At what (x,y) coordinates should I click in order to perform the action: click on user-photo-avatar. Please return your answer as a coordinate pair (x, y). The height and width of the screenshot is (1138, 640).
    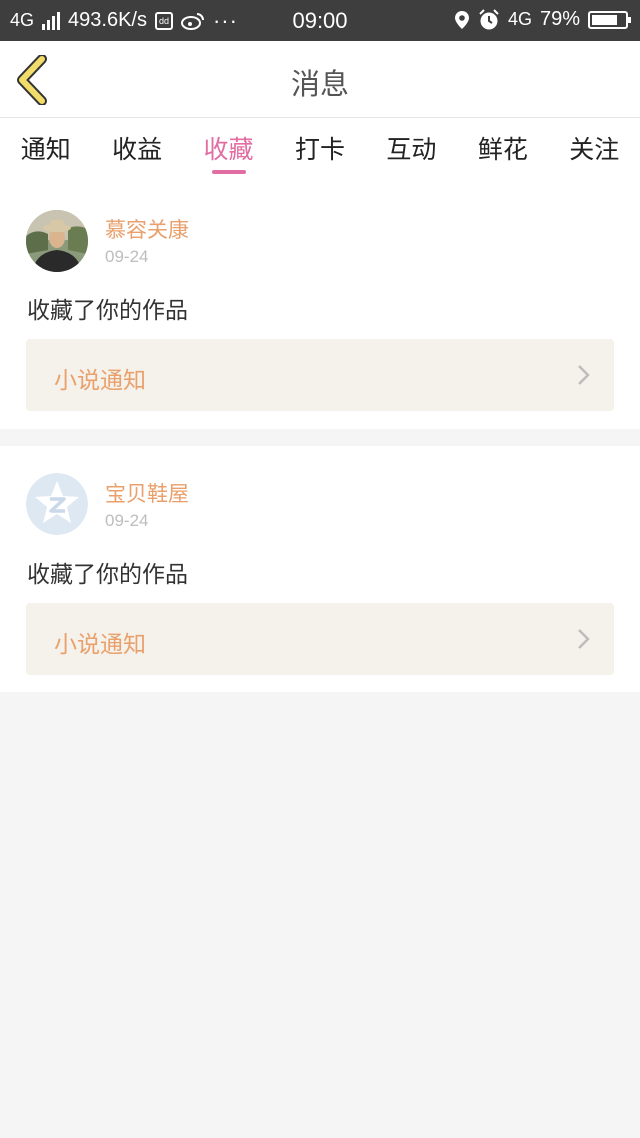
    Looking at the image, I should click on (57, 241).